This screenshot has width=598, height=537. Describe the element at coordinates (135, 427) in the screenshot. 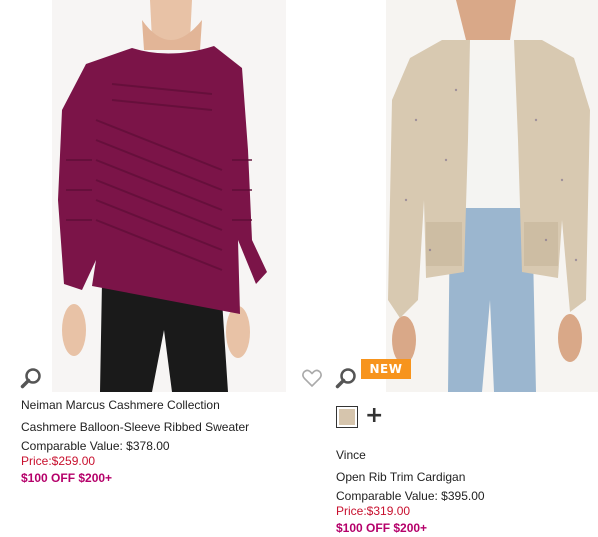

I see `product-name: Cashmere Balloon-Sleeve Ribbed Sweater` at that location.